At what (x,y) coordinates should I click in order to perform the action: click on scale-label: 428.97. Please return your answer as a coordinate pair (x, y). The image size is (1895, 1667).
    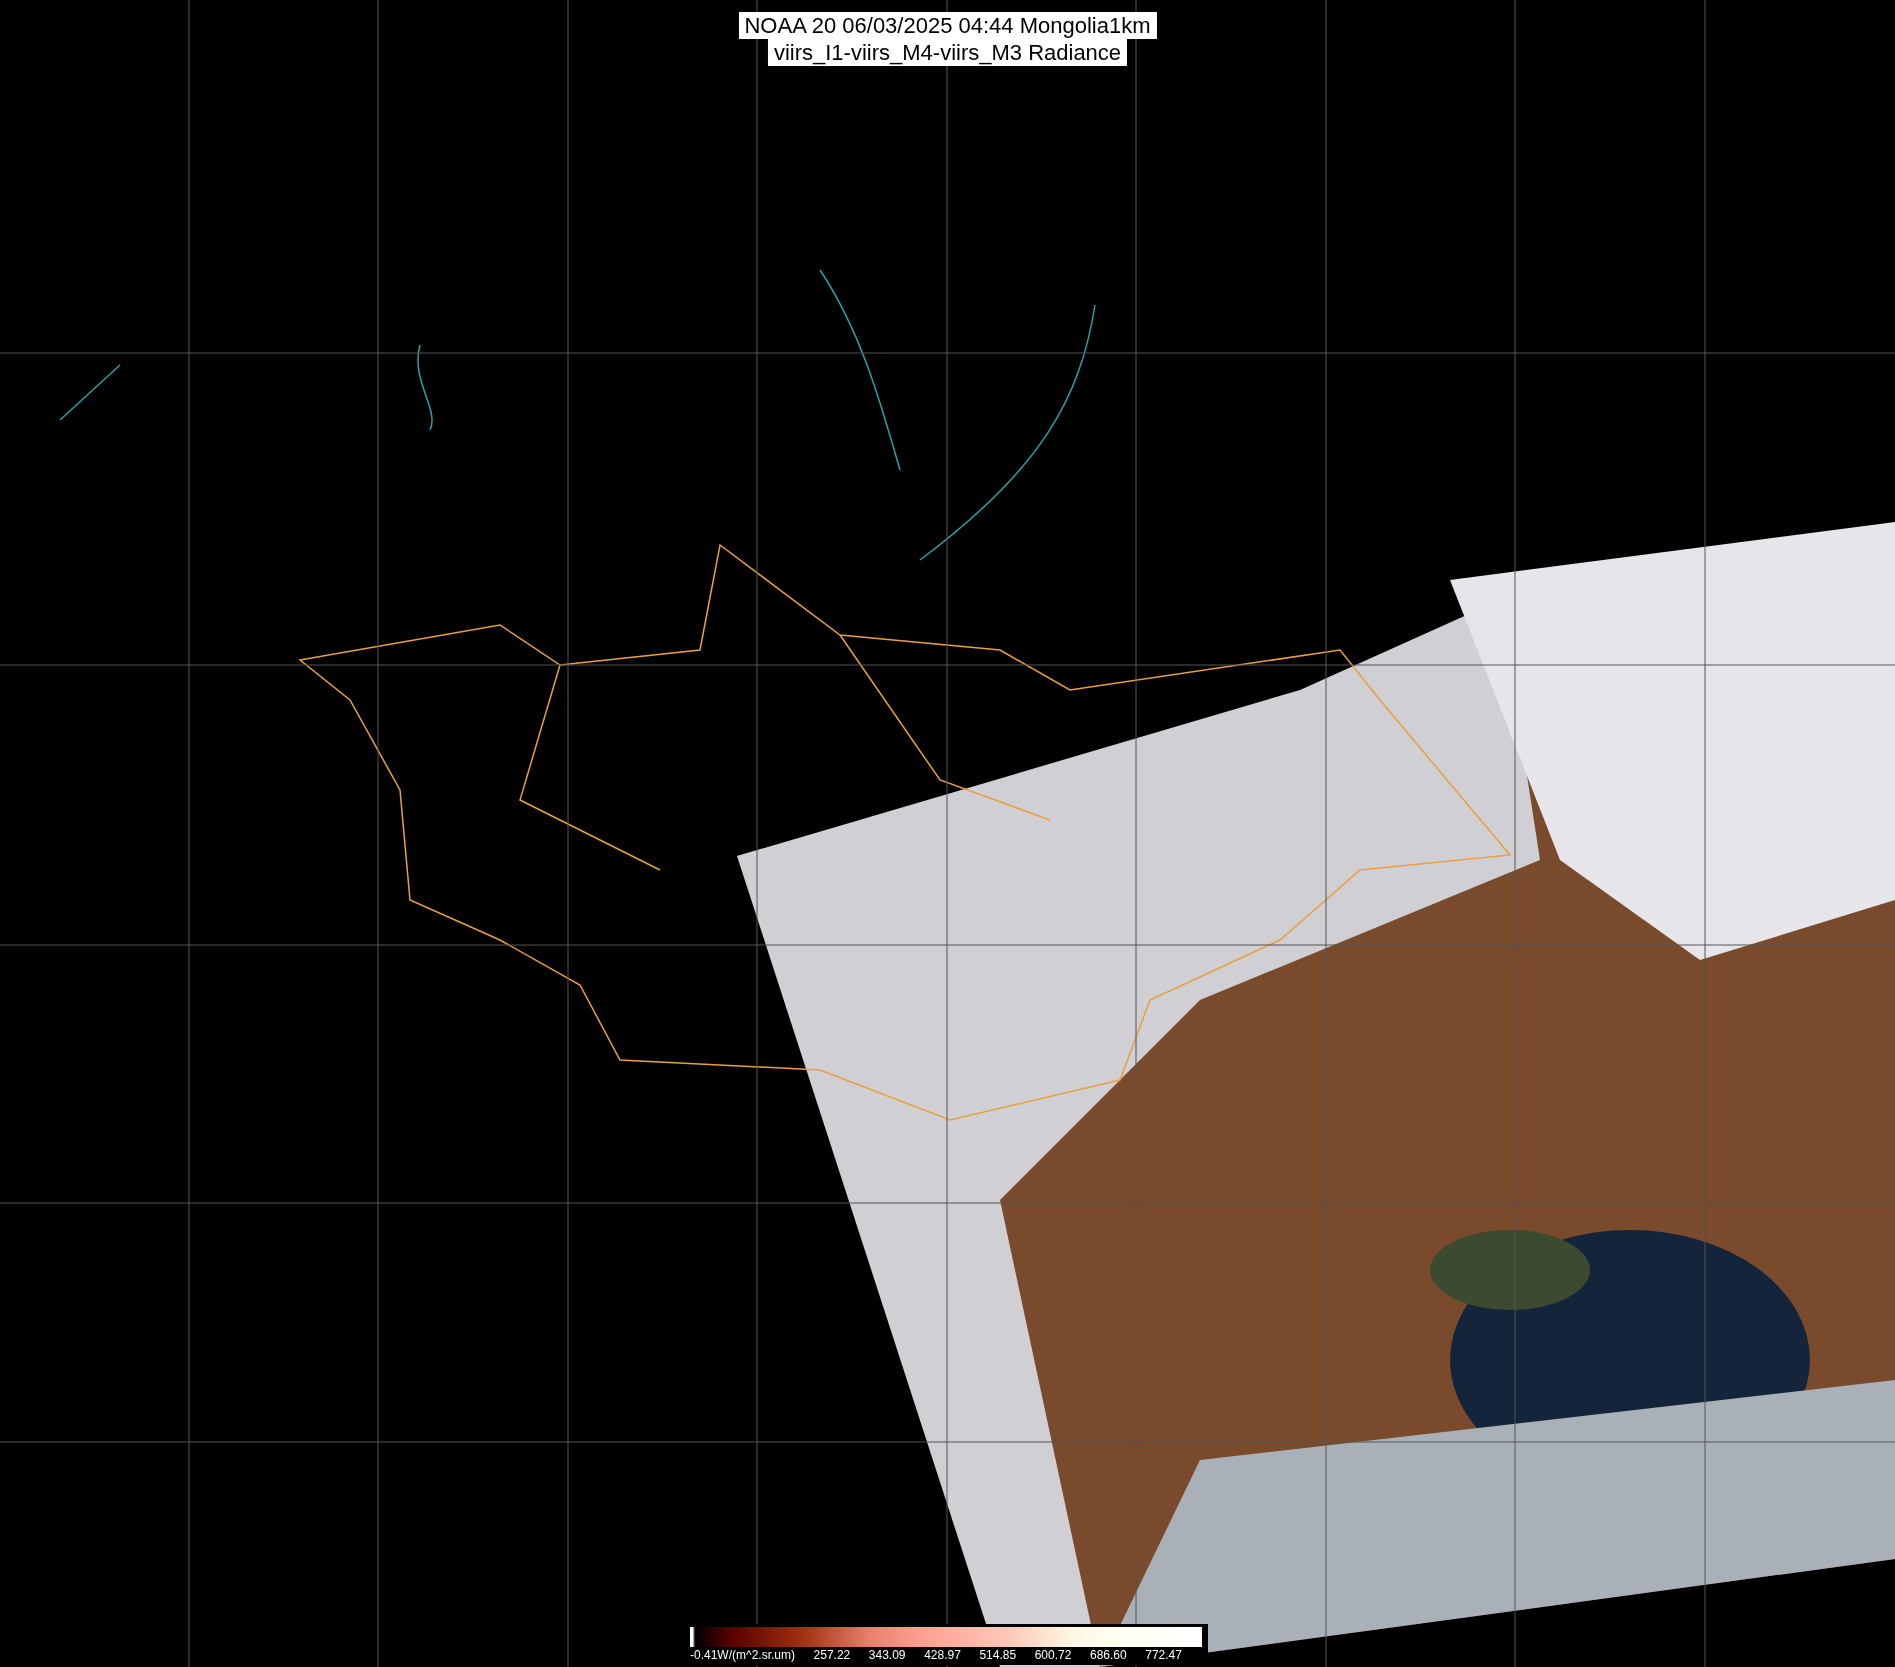
    Looking at the image, I should click on (942, 1655).